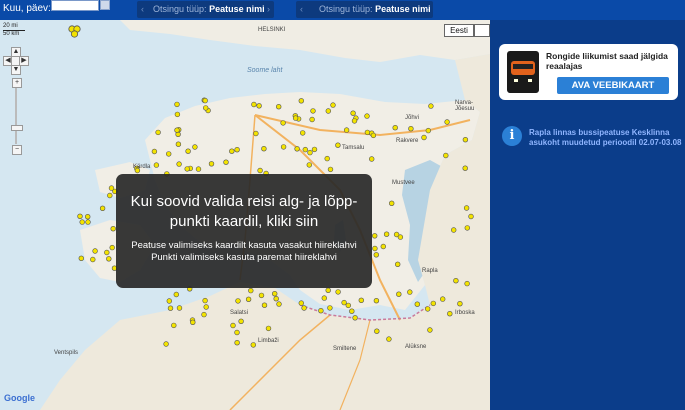 The image size is (685, 410). What do you see at coordinates (459, 30) in the screenshot?
I see `map-type-eesti: Eesti` at bounding box center [459, 30].